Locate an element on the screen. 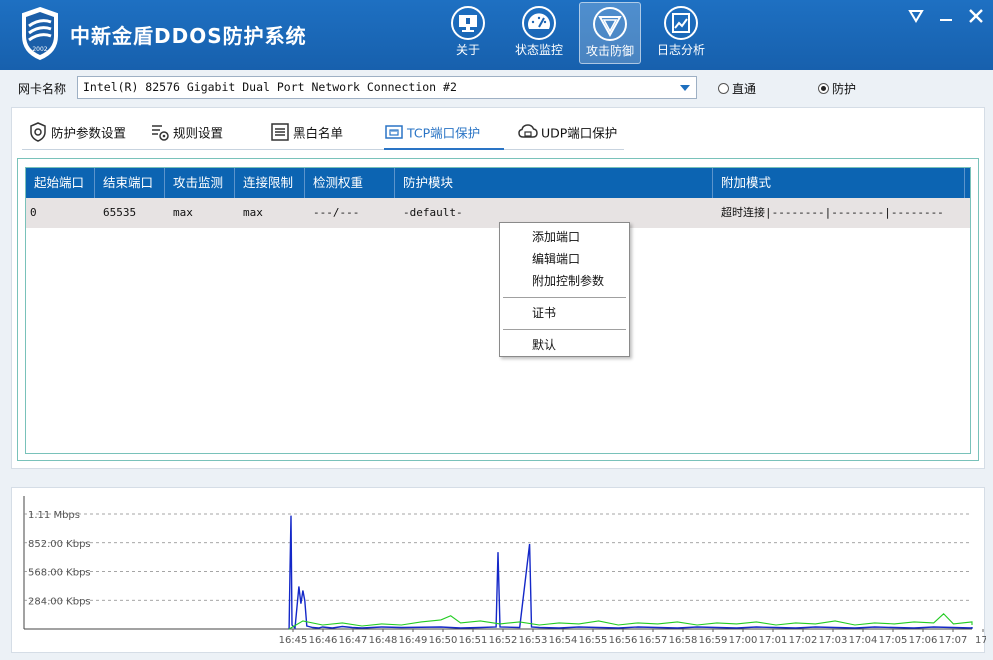 The height and width of the screenshot is (660, 993). shield-logo-icon: 2002 is located at coordinates (40, 33).